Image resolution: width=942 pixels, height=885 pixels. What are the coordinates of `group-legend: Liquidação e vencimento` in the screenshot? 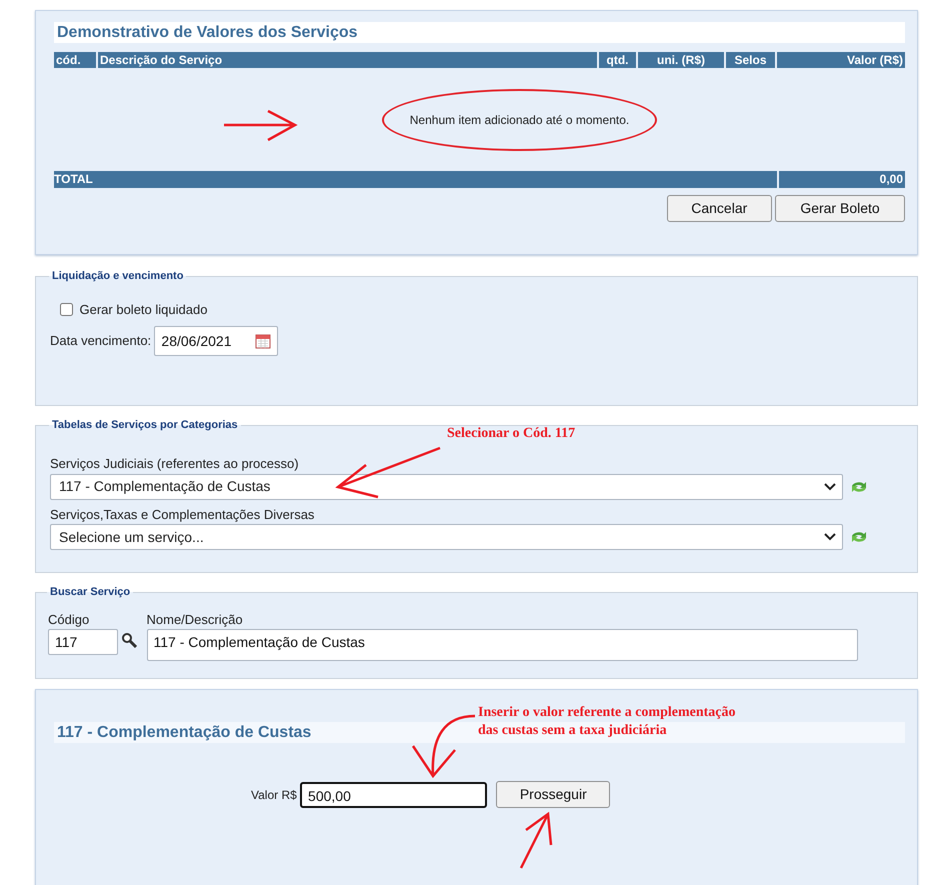 It's located at (117, 276).